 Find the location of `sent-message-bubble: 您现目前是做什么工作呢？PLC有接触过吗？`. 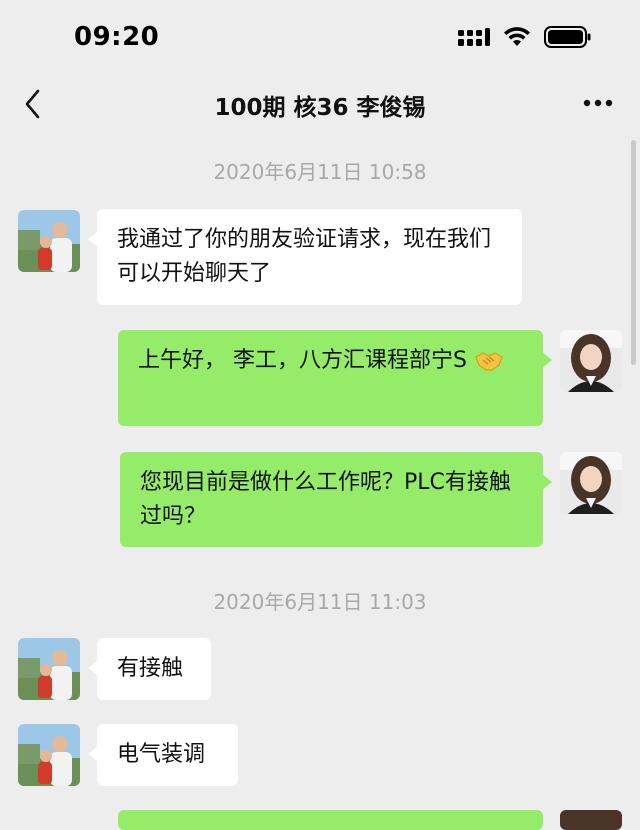

sent-message-bubble: 您现目前是做什么工作呢？PLC有接触过吗？ is located at coordinates (336, 499).